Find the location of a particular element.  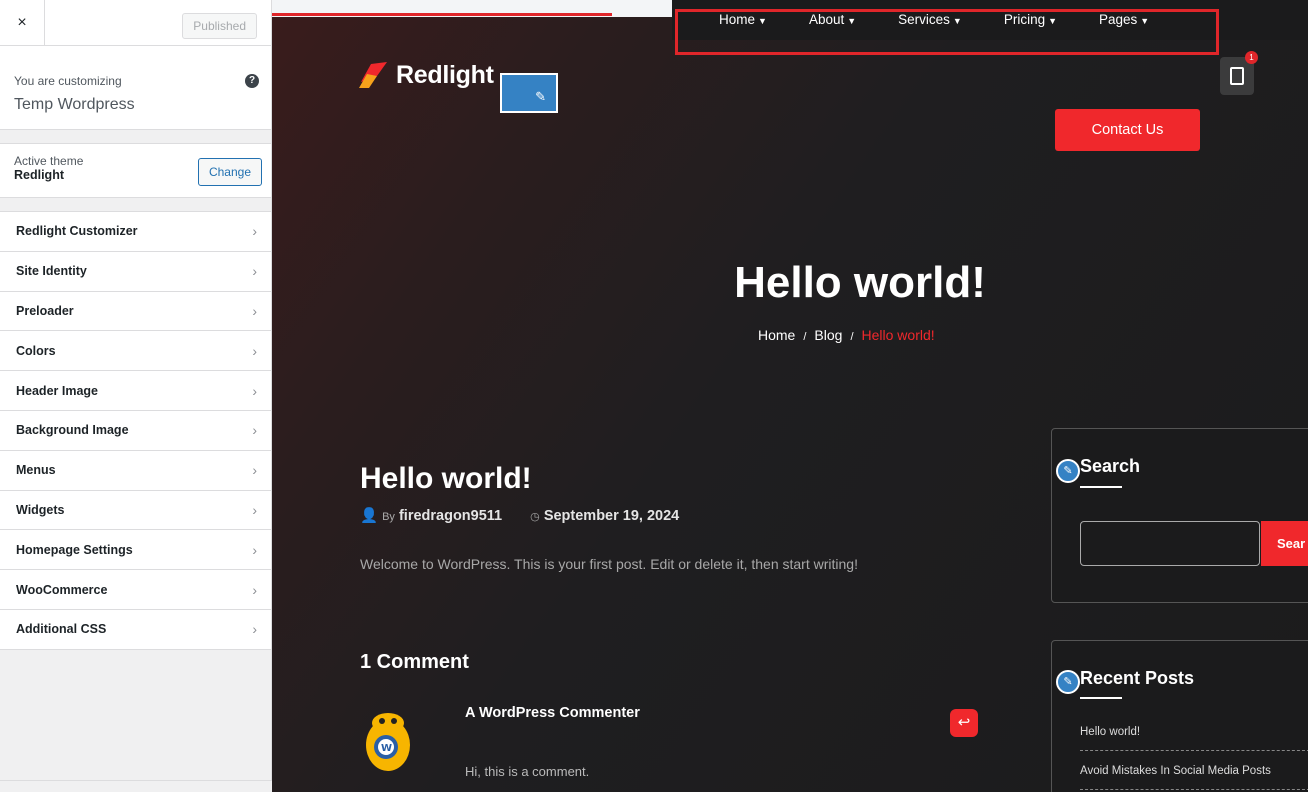

commenter-avatar: W is located at coordinates (388, 742).